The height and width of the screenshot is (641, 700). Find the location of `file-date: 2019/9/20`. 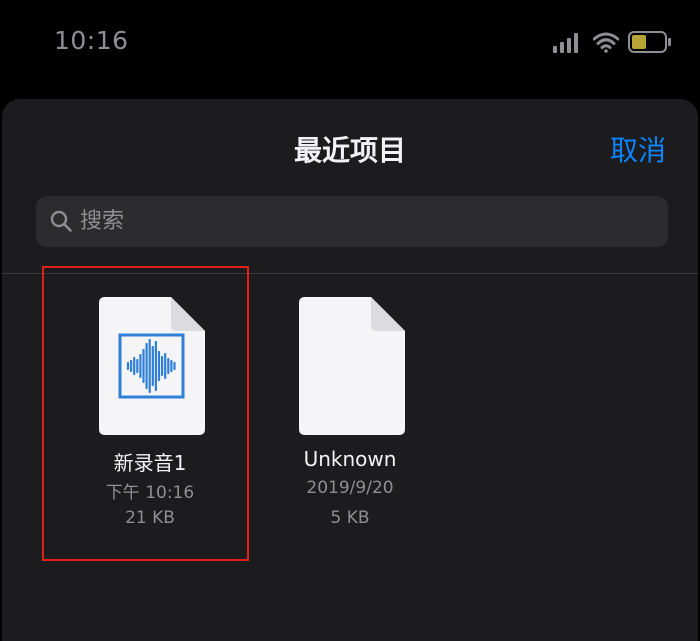

file-date: 2019/9/20 is located at coordinates (350, 488).